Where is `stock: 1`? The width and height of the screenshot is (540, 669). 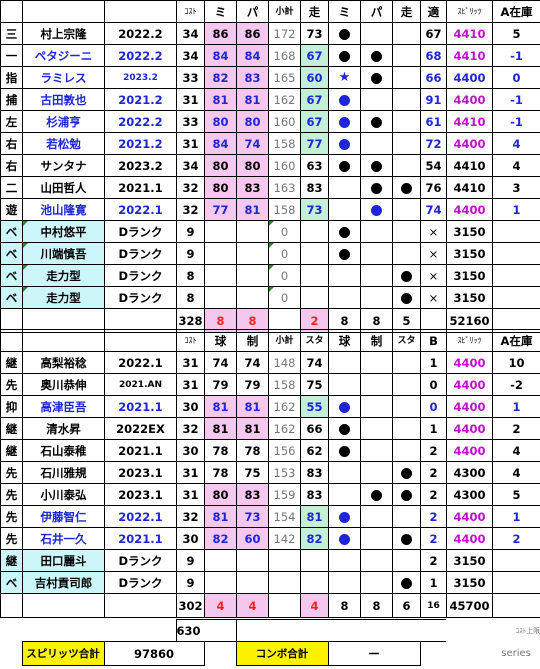
stock: 1 is located at coordinates (516, 209).